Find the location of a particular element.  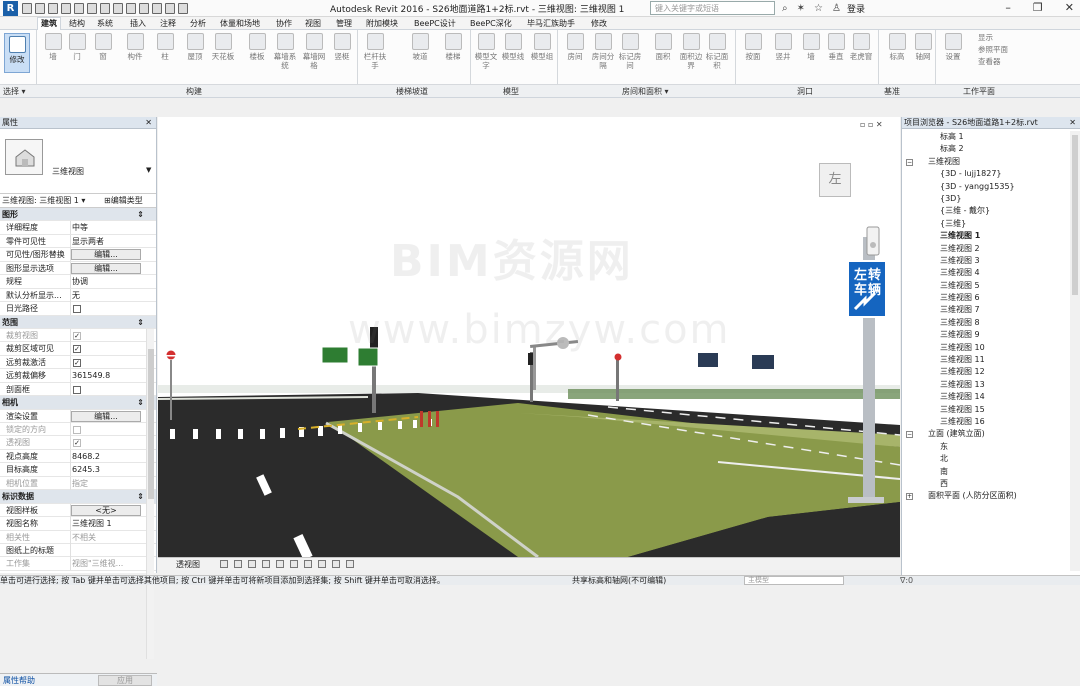

edit-type-button: ⊞编辑类型 is located at coordinates (123, 200).